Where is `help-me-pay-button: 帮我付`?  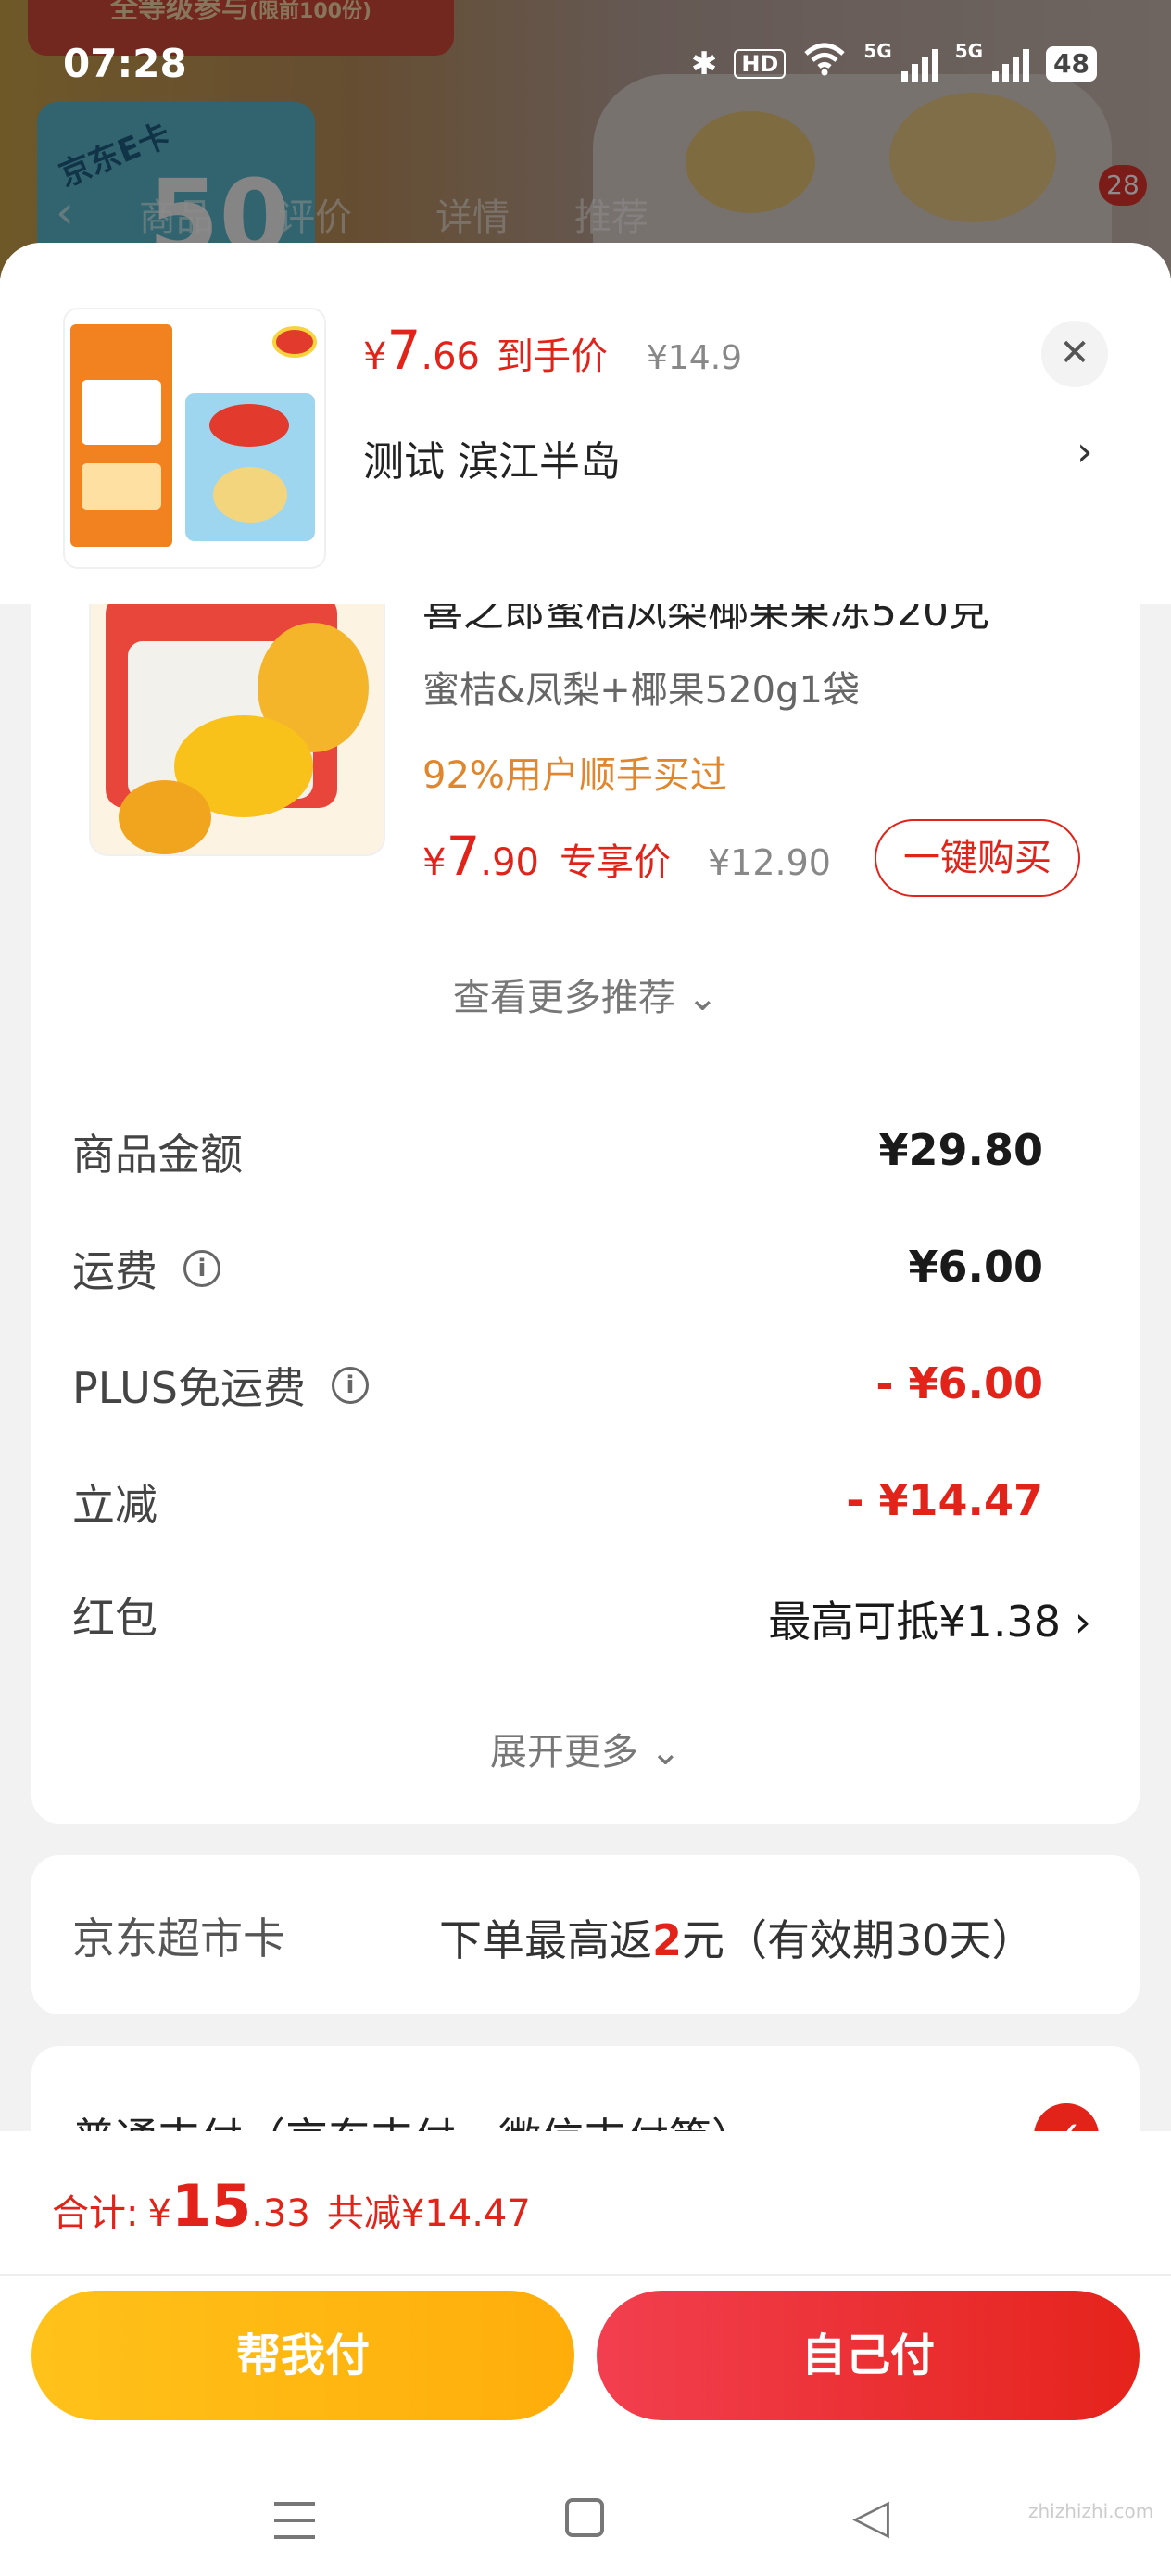
help-me-pay-button: 帮我付 is located at coordinates (303, 2355).